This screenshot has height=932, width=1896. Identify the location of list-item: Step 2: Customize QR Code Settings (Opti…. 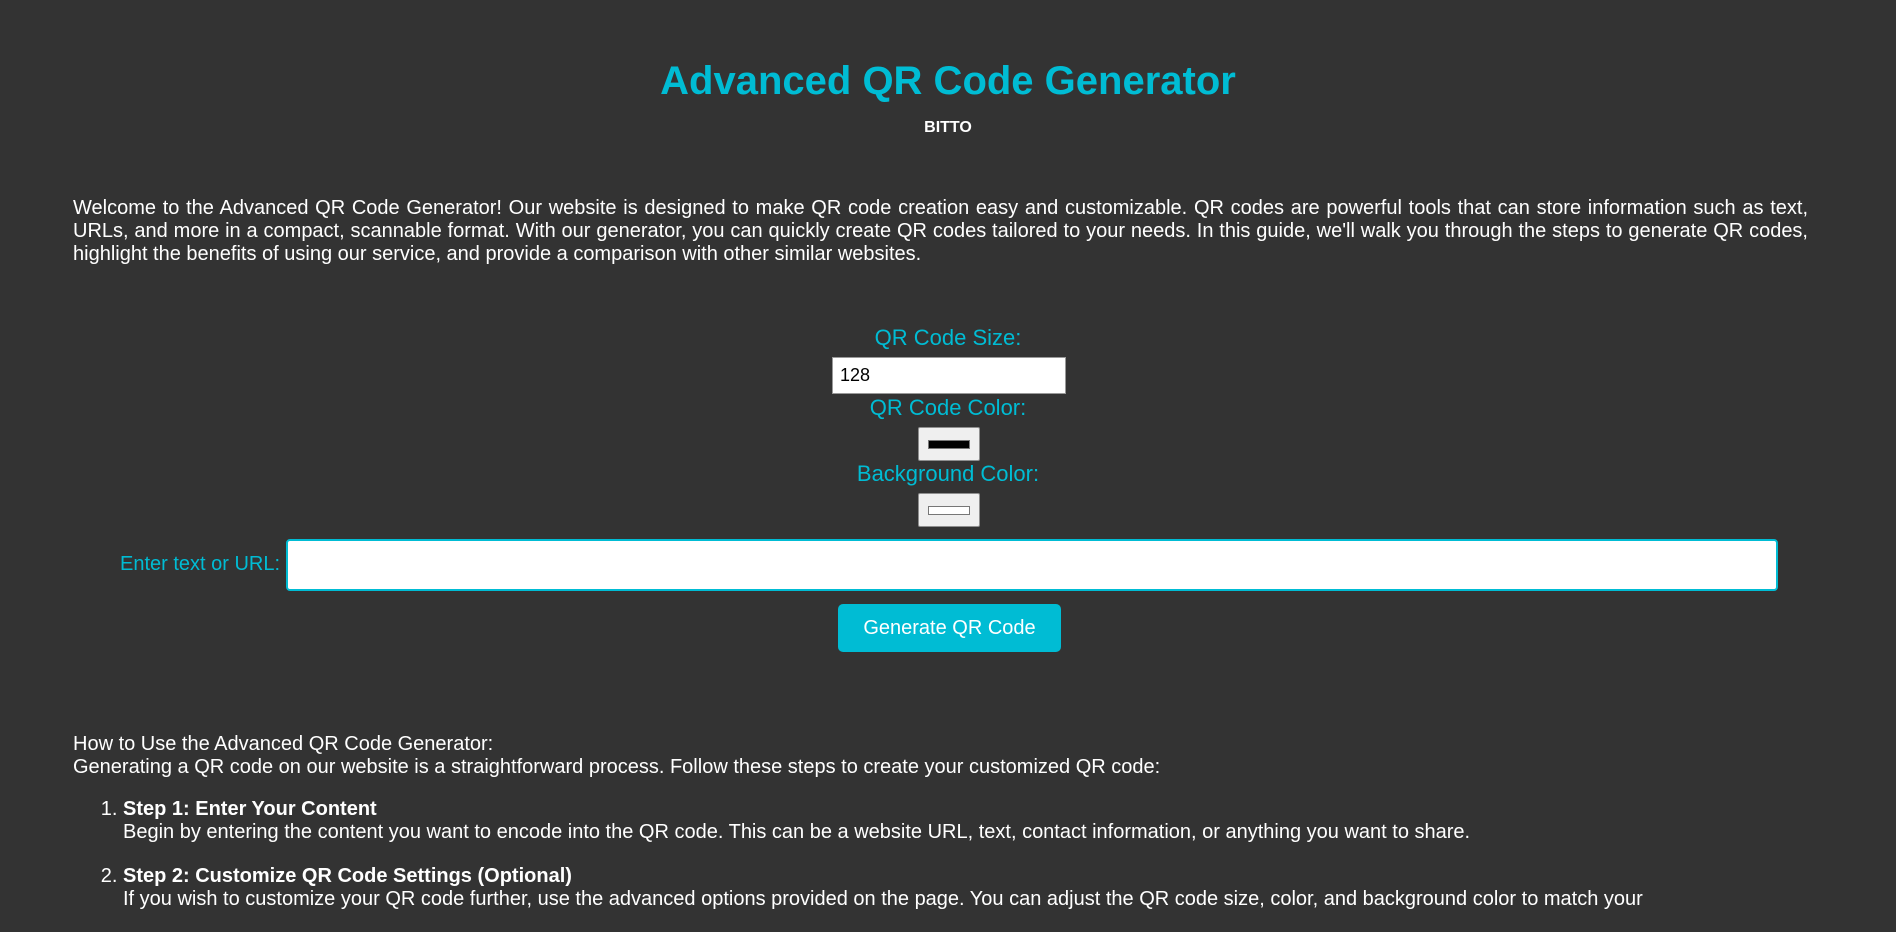
(968, 888).